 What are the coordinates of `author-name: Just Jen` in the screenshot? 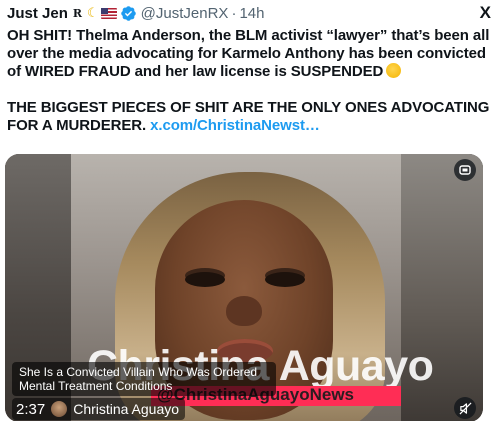 It's located at (37, 13).